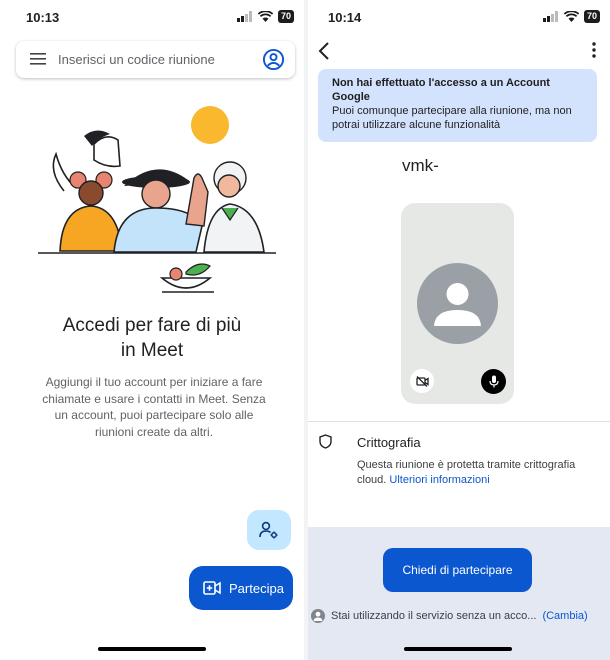 The height and width of the screenshot is (660, 610). I want to click on encryption-title: Crittografia, so click(389, 442).